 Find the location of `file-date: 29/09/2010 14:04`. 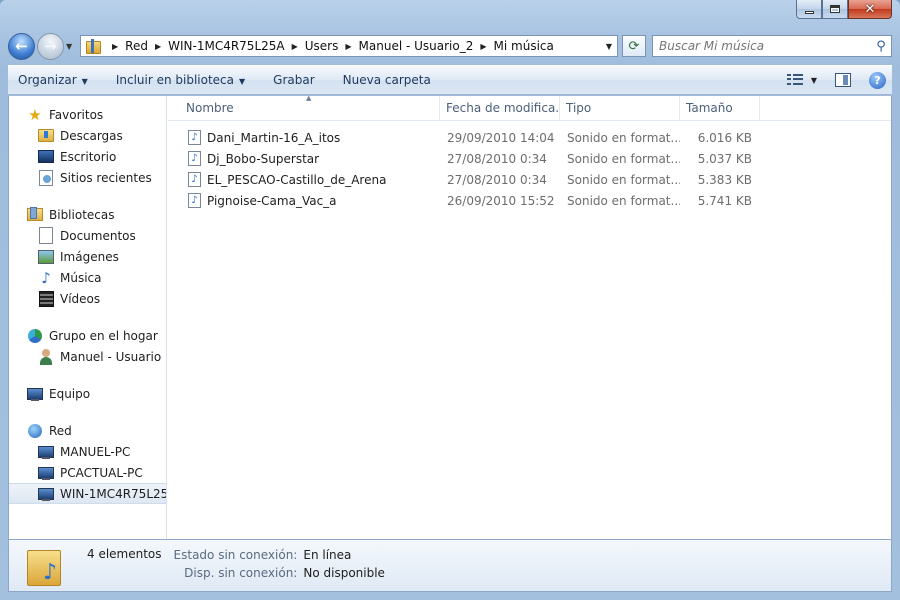

file-date: 29/09/2010 14:04 is located at coordinates (501, 137).